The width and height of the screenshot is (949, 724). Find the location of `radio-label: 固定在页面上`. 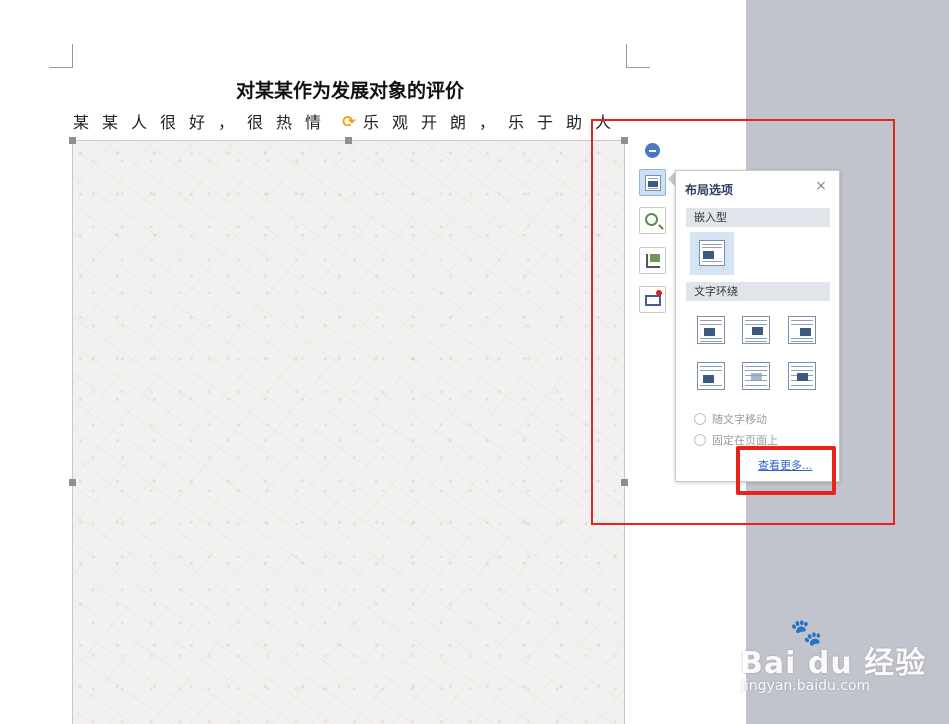

radio-label: 固定在页面上 is located at coordinates (745, 440).